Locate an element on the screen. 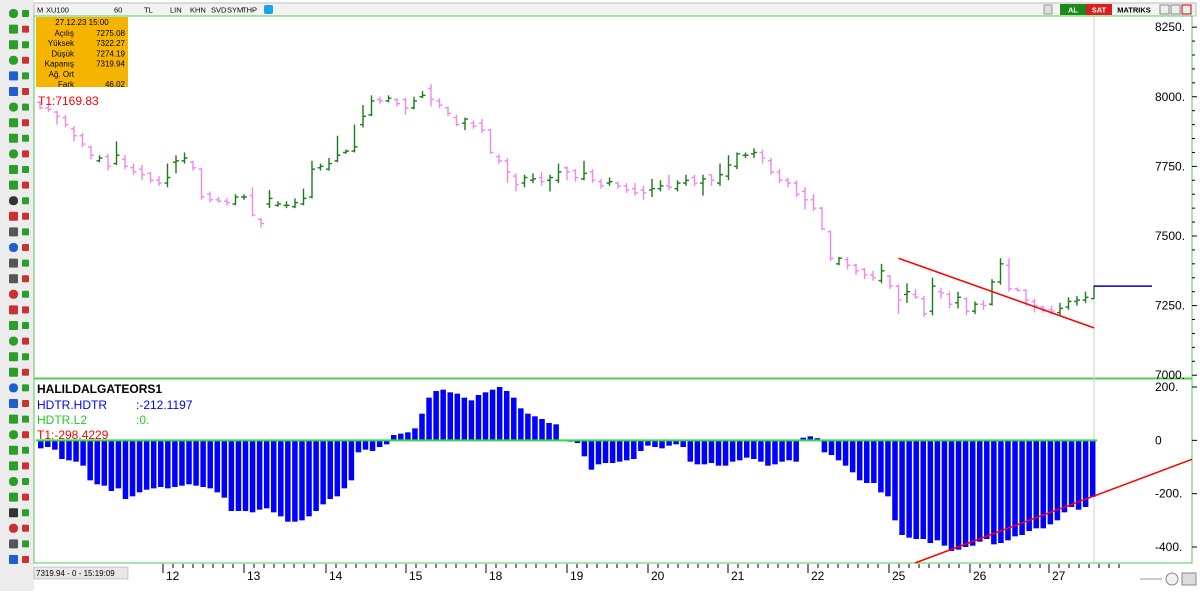 Image resolution: width=1200 pixels, height=596 pixels. topbar-item: M is located at coordinates (40, 10).